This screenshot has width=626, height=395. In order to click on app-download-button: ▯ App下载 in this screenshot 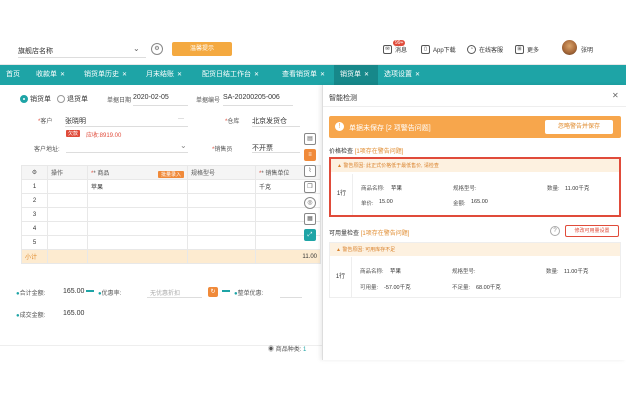, I will do `click(438, 49)`.